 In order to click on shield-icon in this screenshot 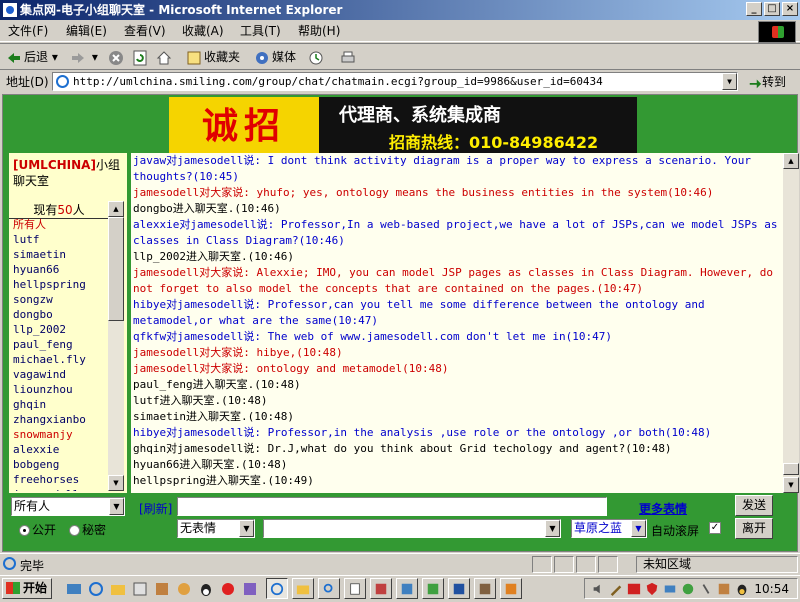, I will do `click(652, 589)`.